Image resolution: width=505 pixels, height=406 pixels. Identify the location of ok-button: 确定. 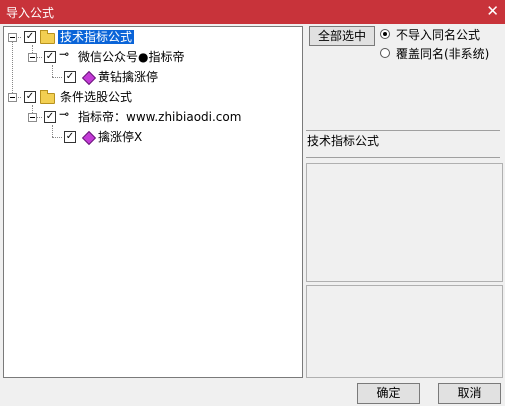
(388, 393).